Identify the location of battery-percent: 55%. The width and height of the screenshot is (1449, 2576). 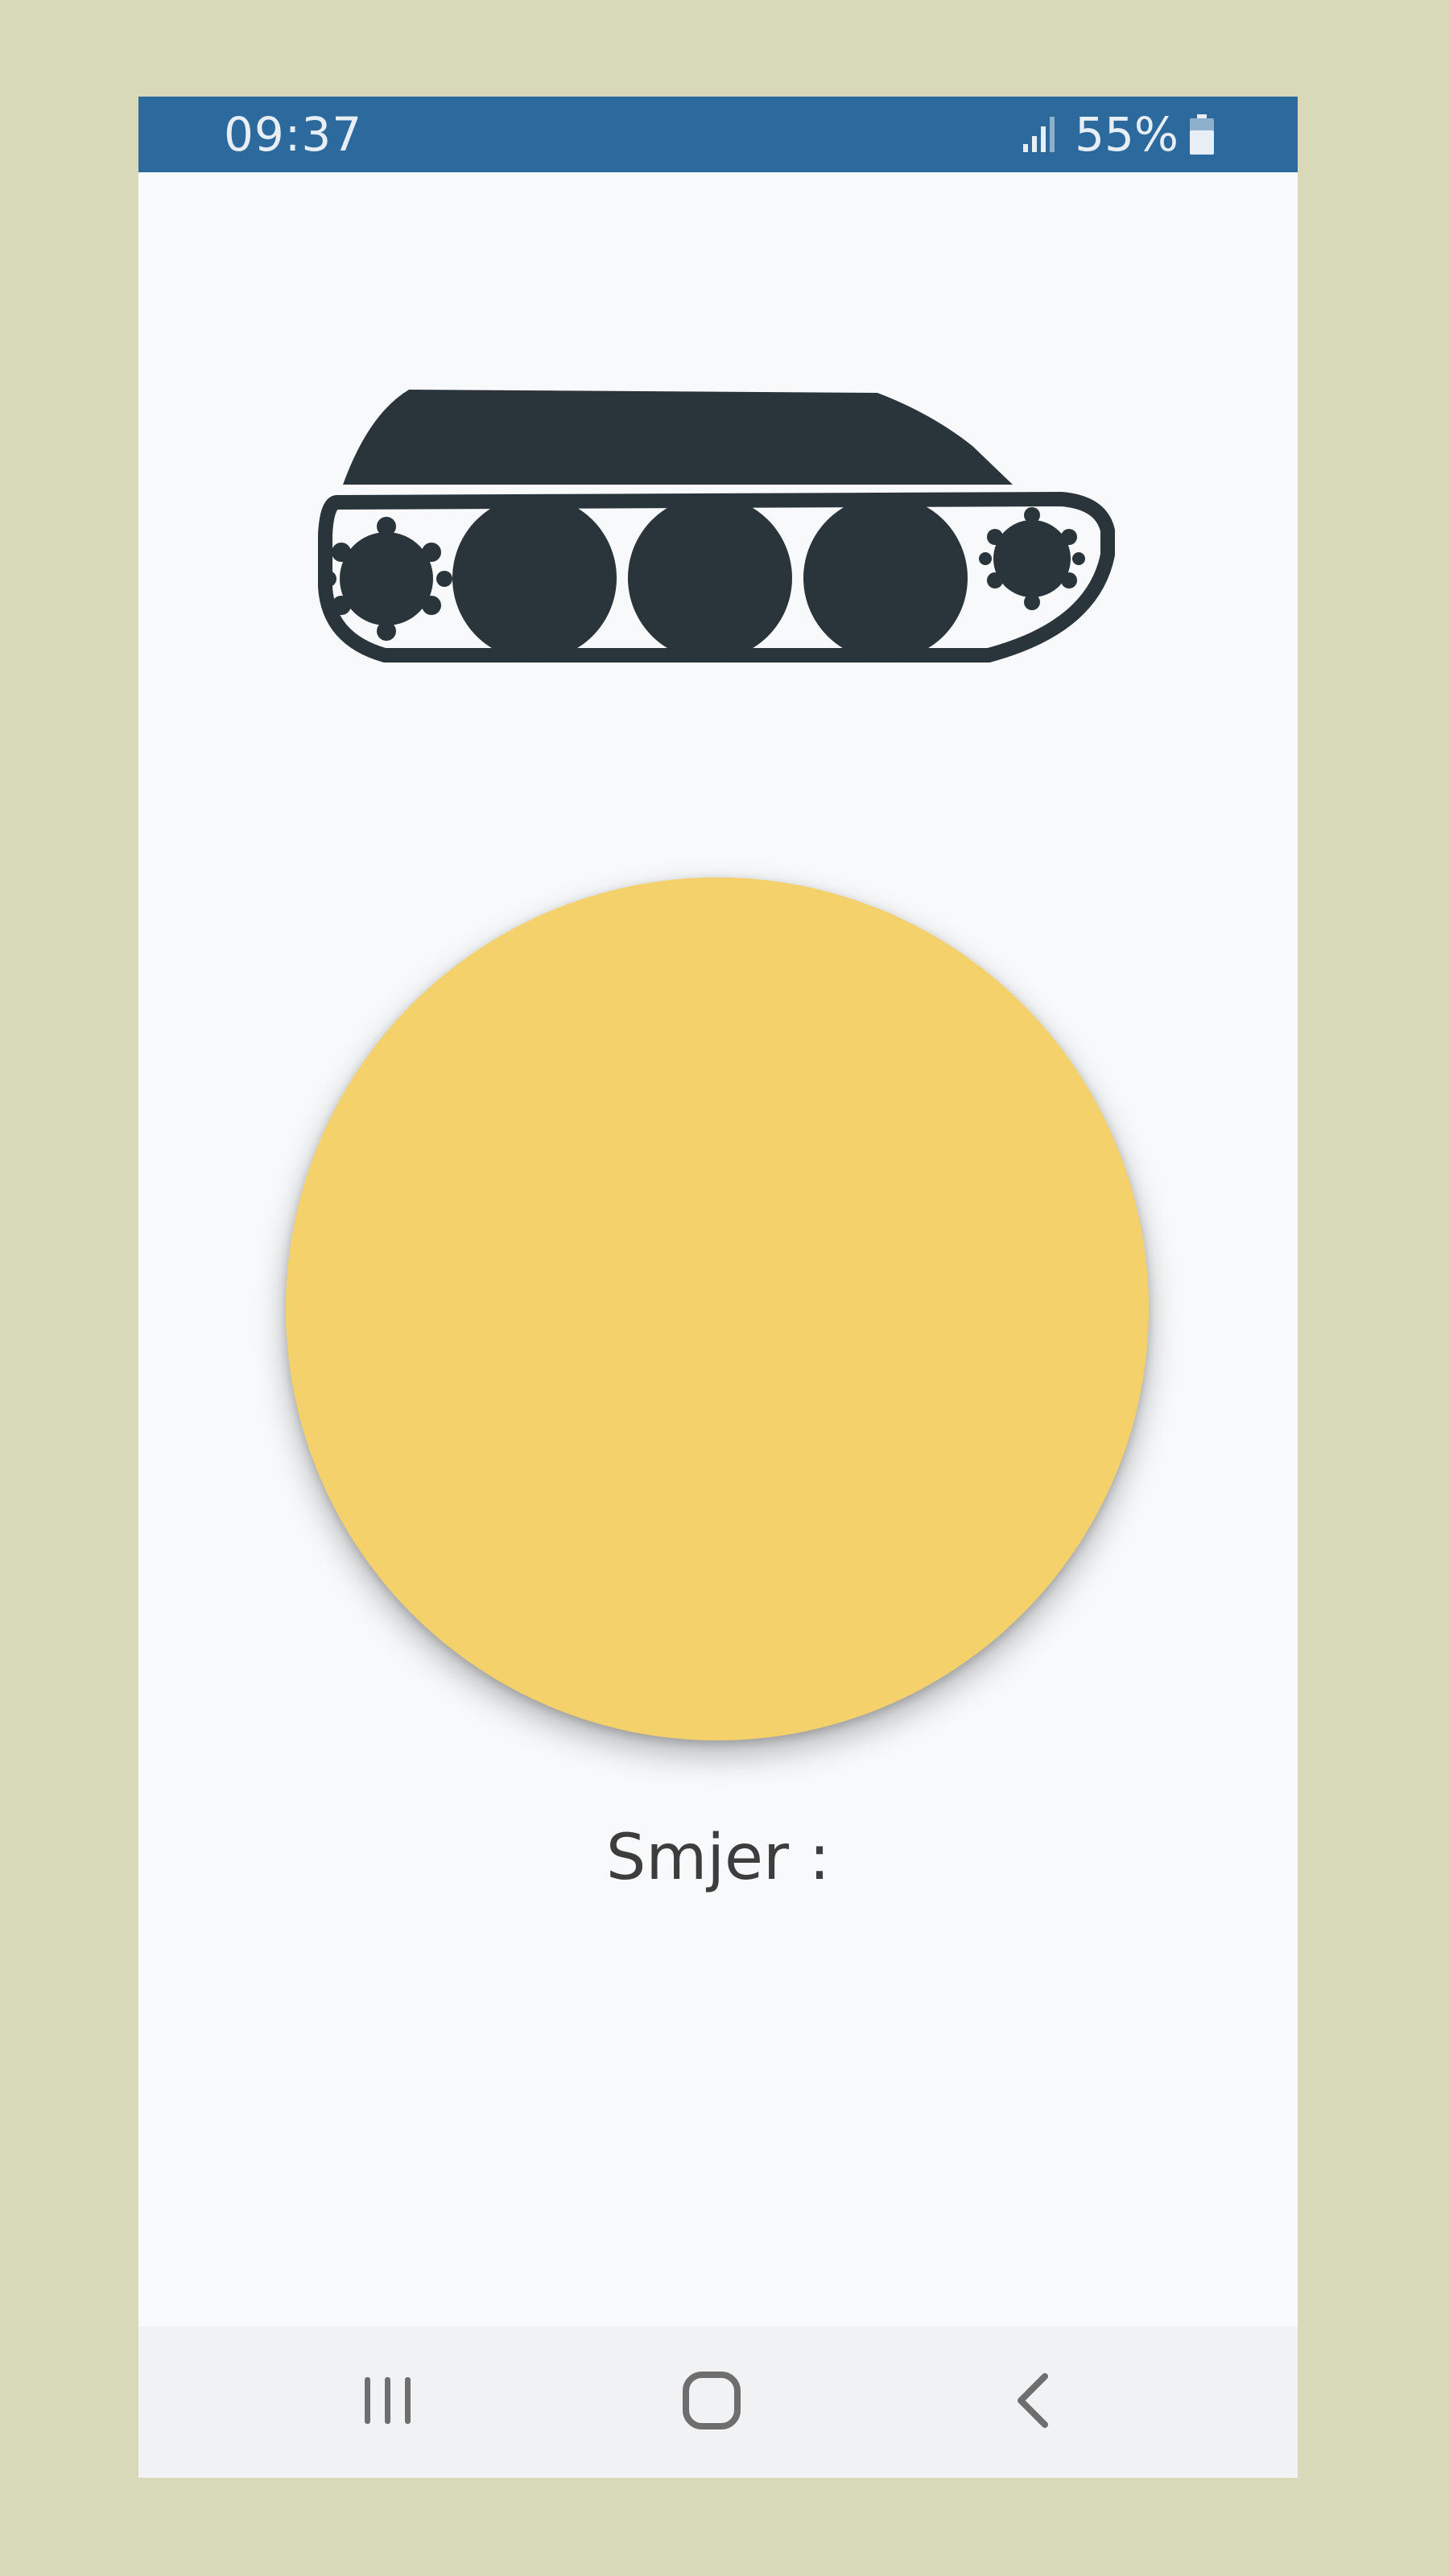
(1127, 134).